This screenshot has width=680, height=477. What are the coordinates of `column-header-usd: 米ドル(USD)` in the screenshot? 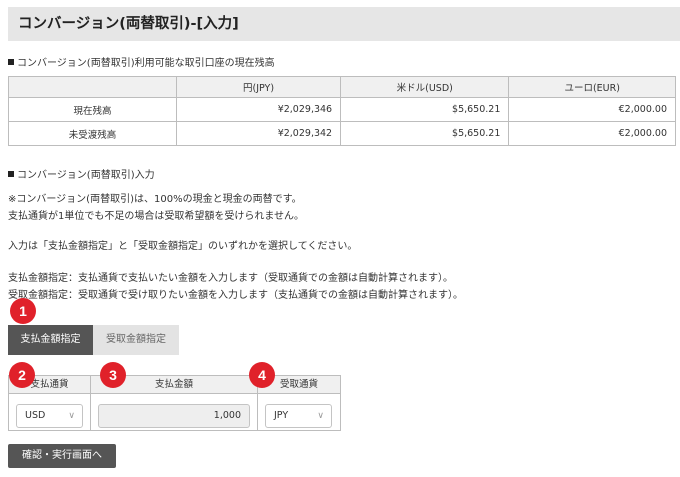 It's located at (425, 87).